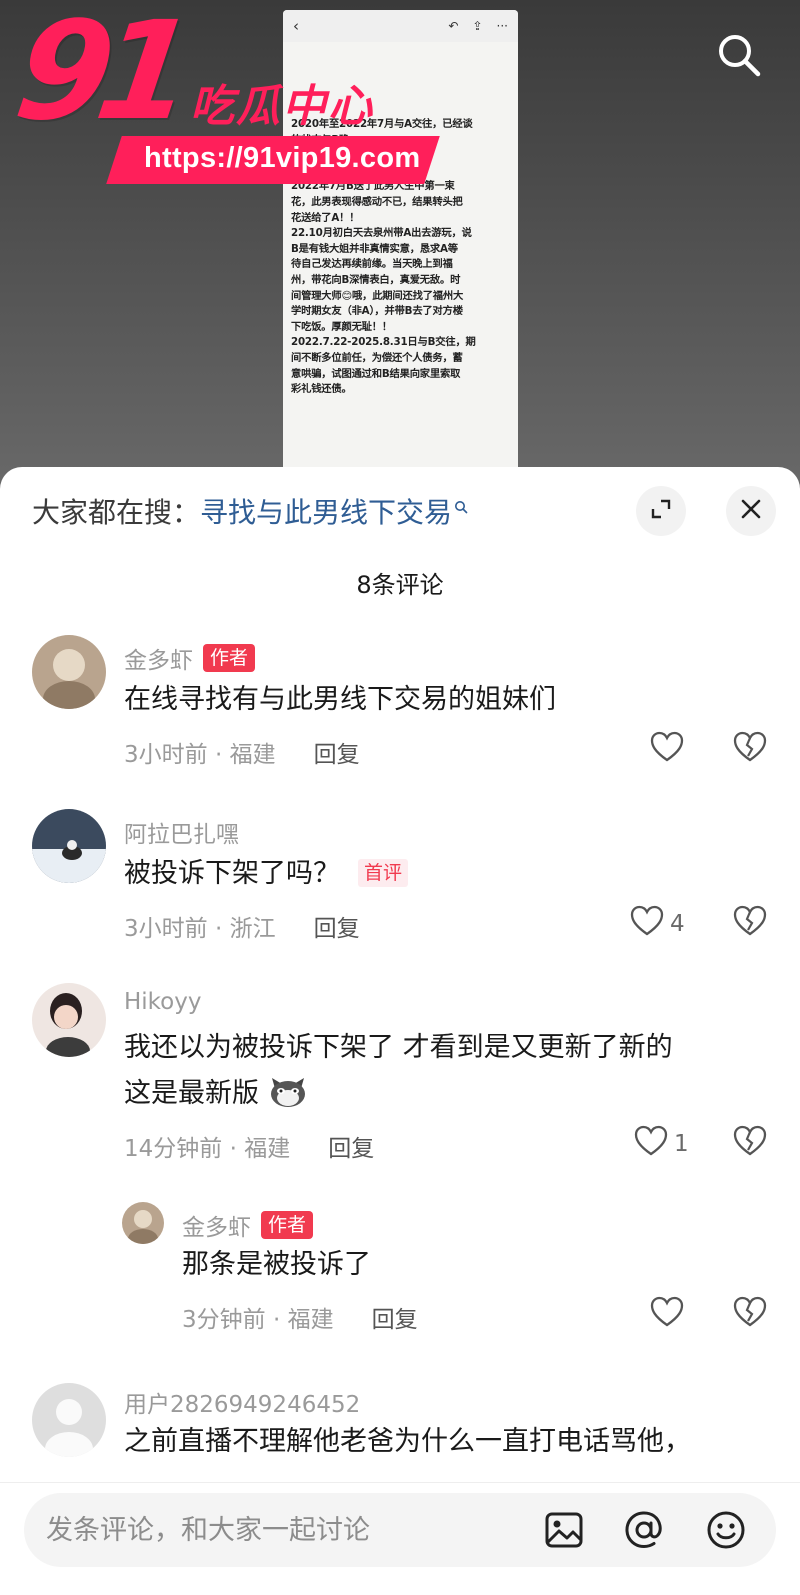 This screenshot has height=1595, width=800. What do you see at coordinates (288, 1098) in the screenshot?
I see `cat-emoji-icon` at bounding box center [288, 1098].